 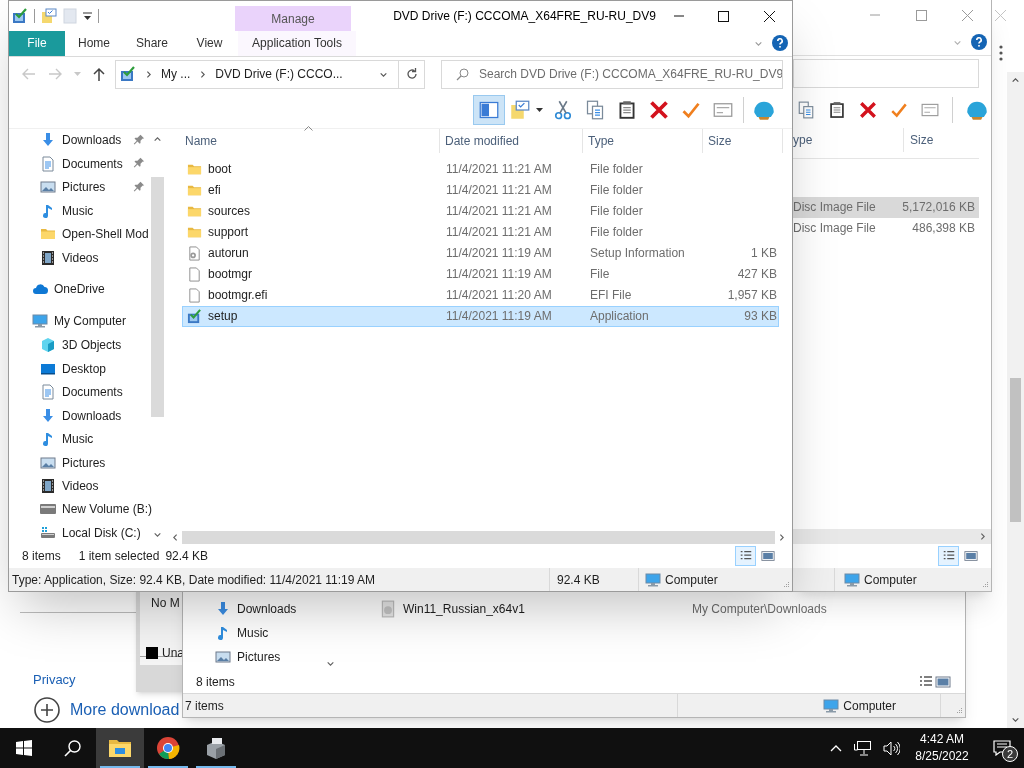 I want to click on column-header: Name, so click(x=310, y=140).